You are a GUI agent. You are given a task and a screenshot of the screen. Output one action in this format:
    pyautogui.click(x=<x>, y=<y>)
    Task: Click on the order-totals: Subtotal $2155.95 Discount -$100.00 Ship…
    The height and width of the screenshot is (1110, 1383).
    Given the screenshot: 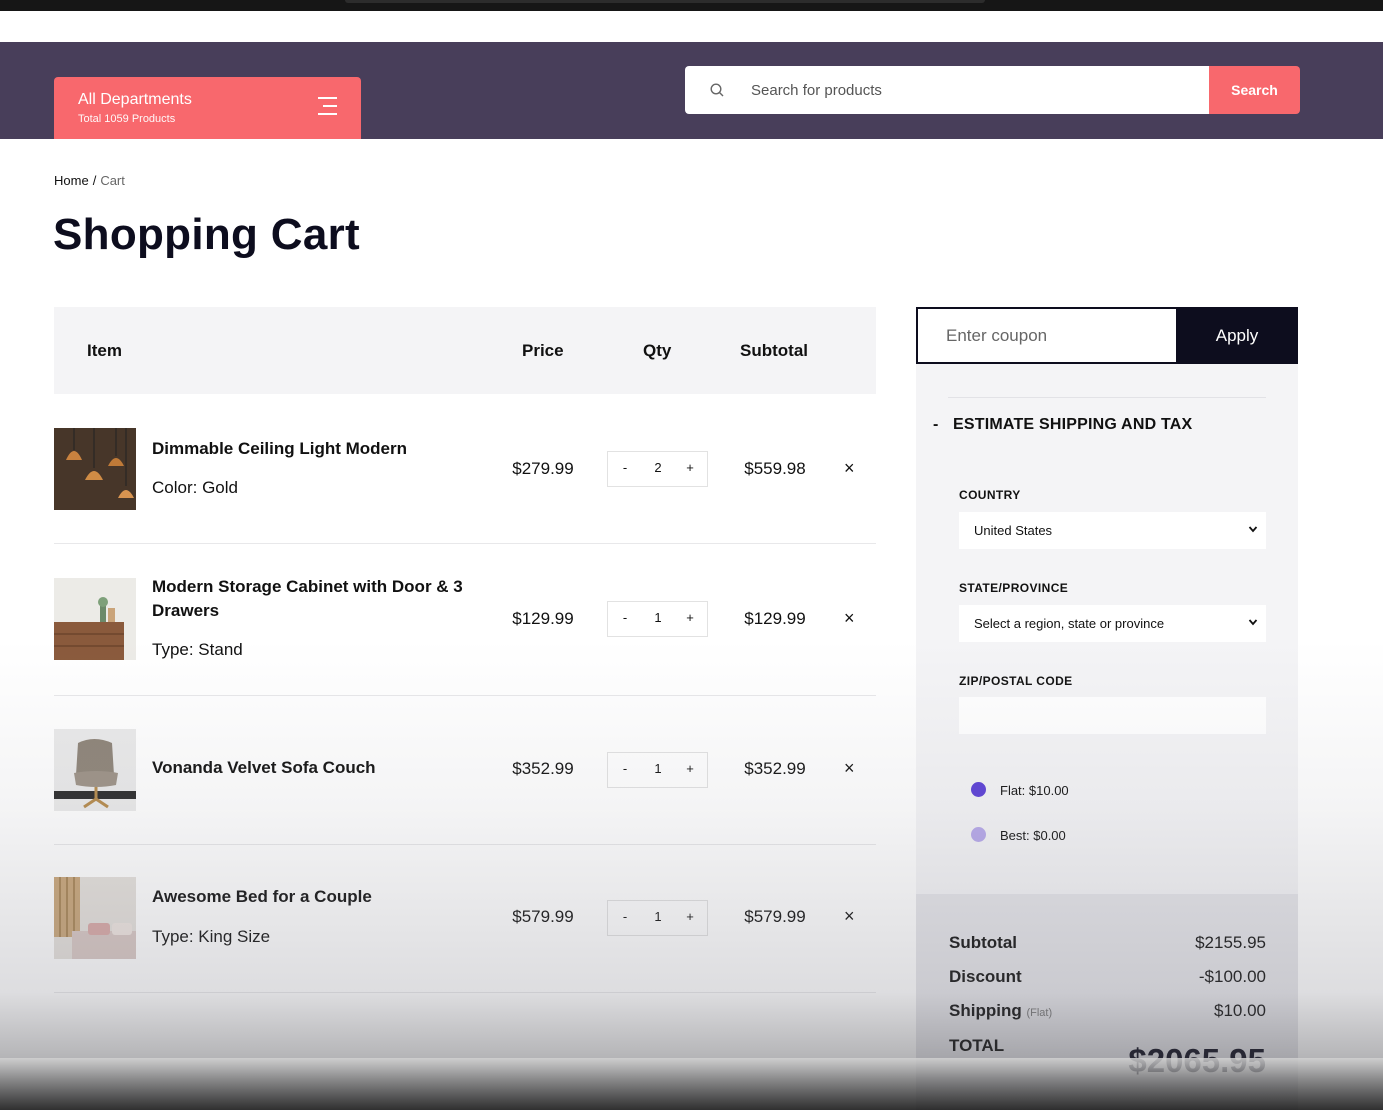 What is the action you would take?
    pyautogui.click(x=1107, y=1002)
    